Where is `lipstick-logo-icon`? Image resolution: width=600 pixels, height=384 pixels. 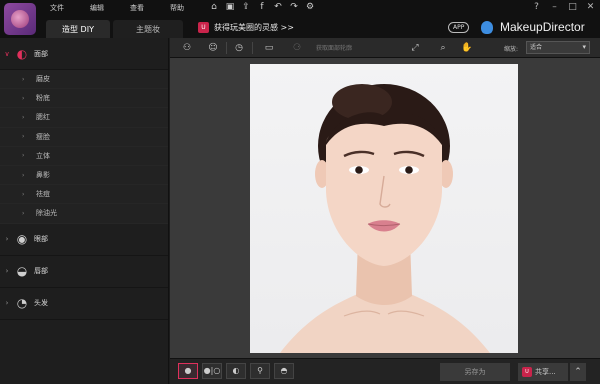 lipstick-logo-icon is located at coordinates (20, 19).